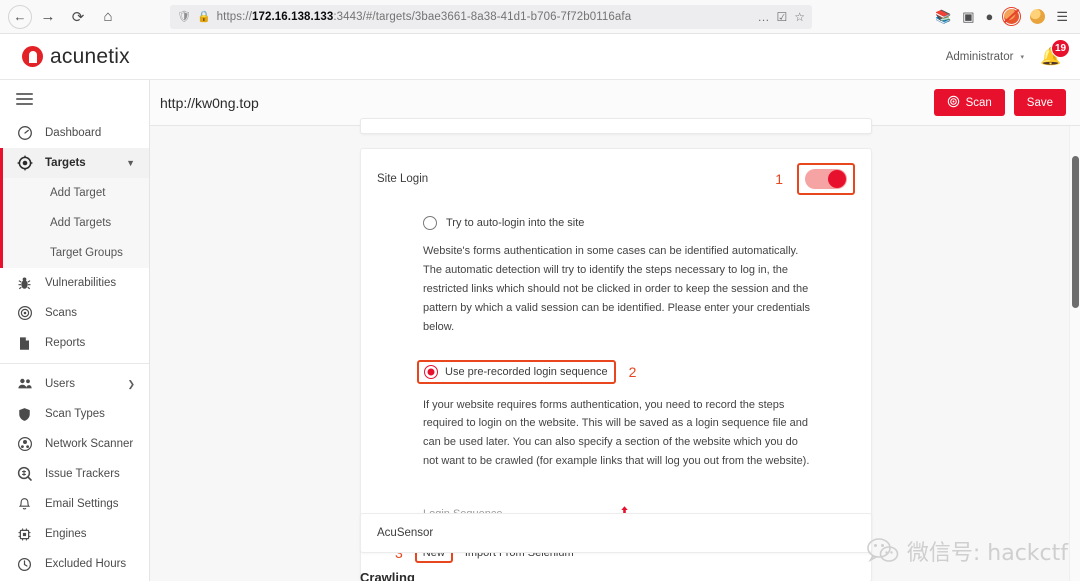 The image size is (1080, 581). I want to click on target-crosshair-icon, so click(24, 163).